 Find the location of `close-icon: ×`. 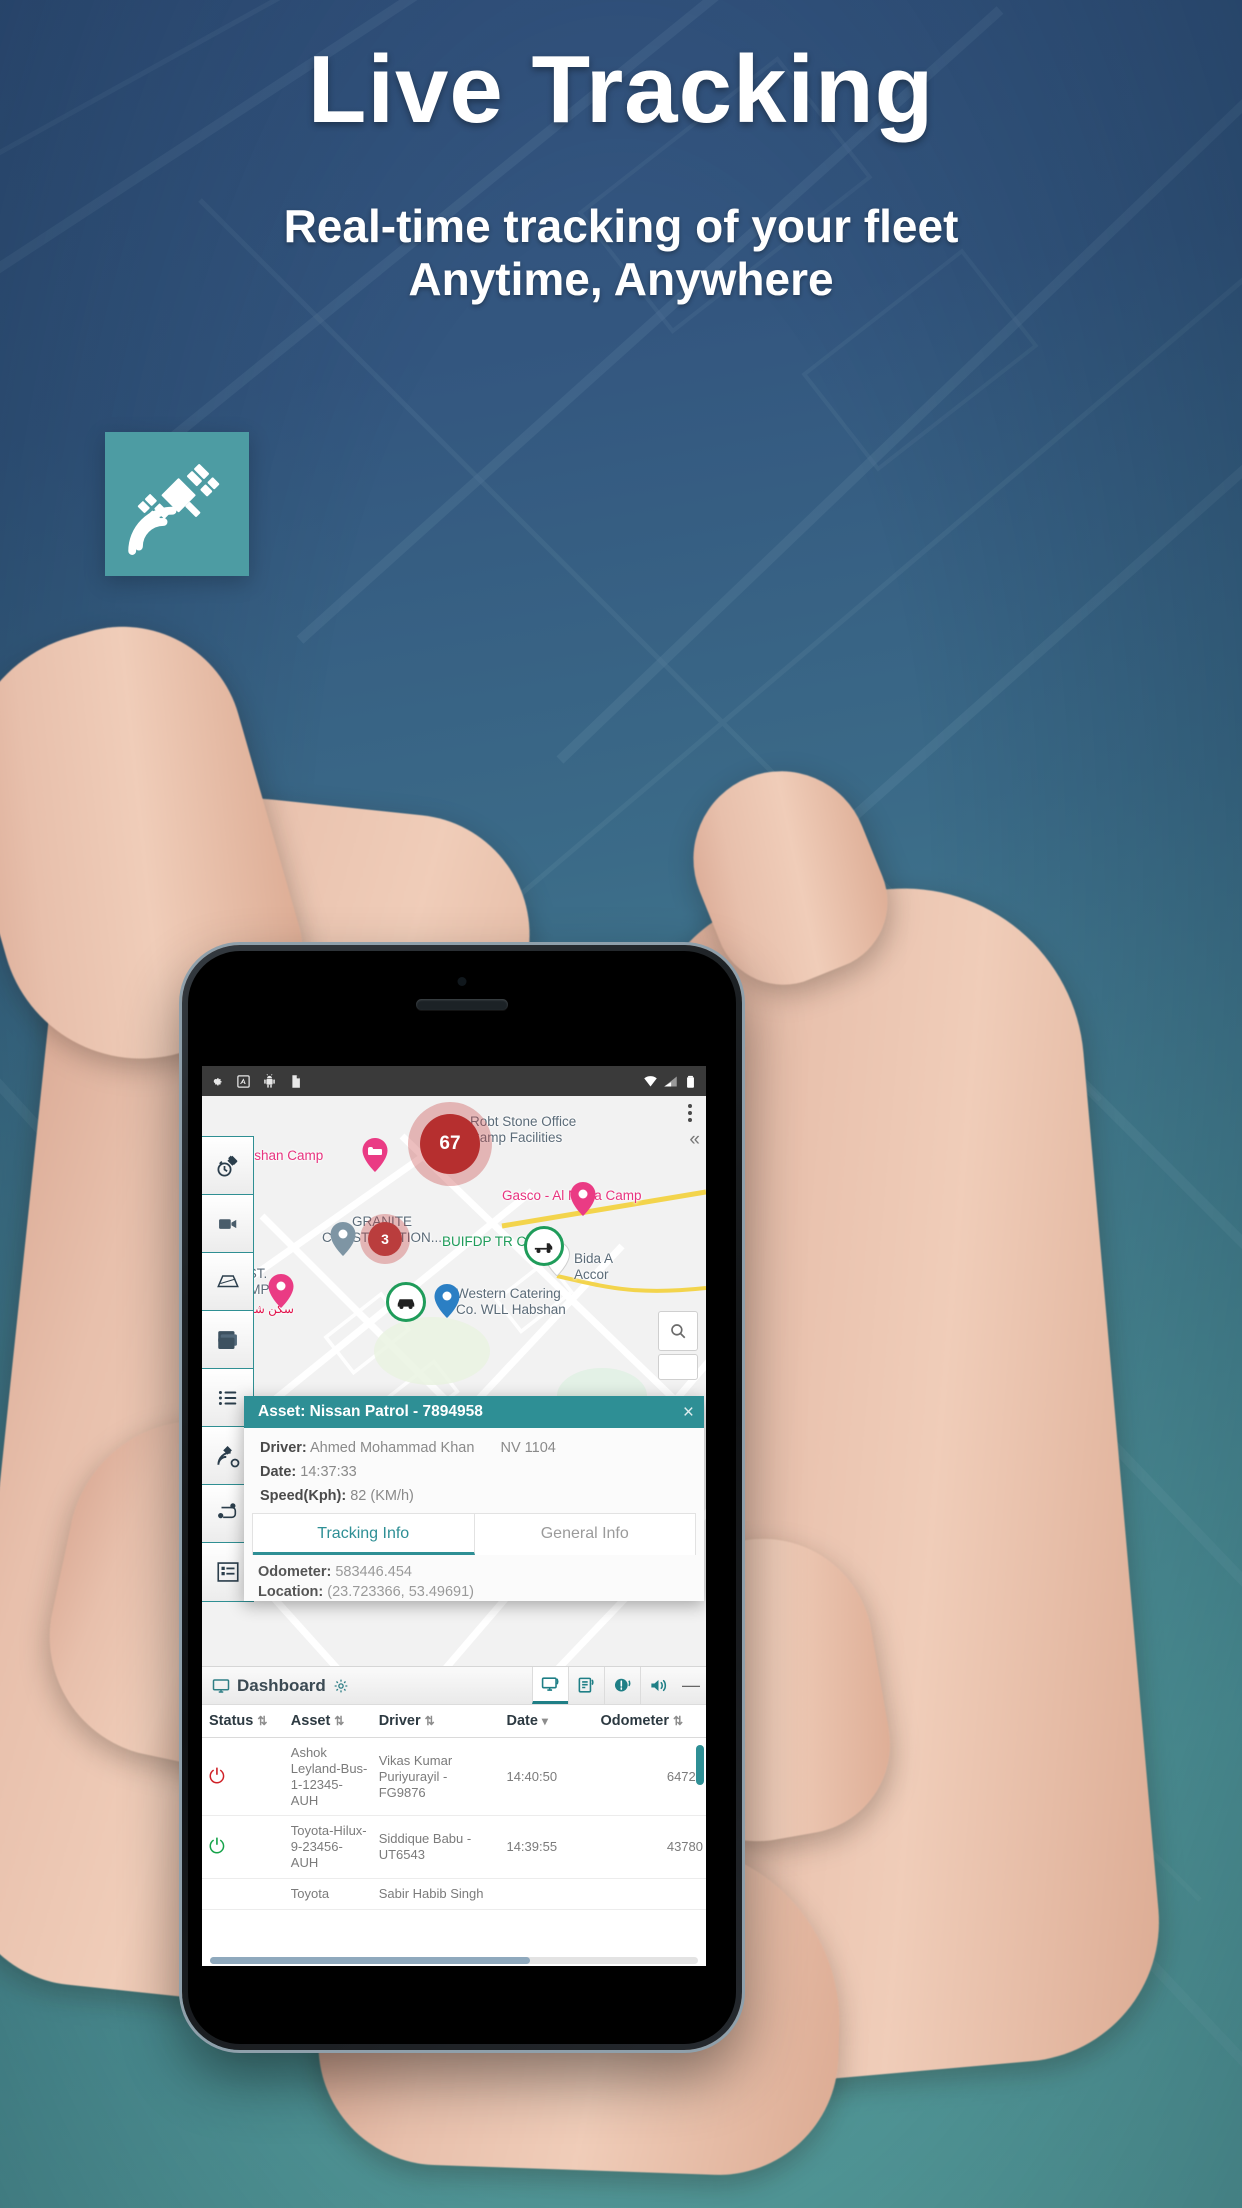

close-icon: × is located at coordinates (688, 1412).